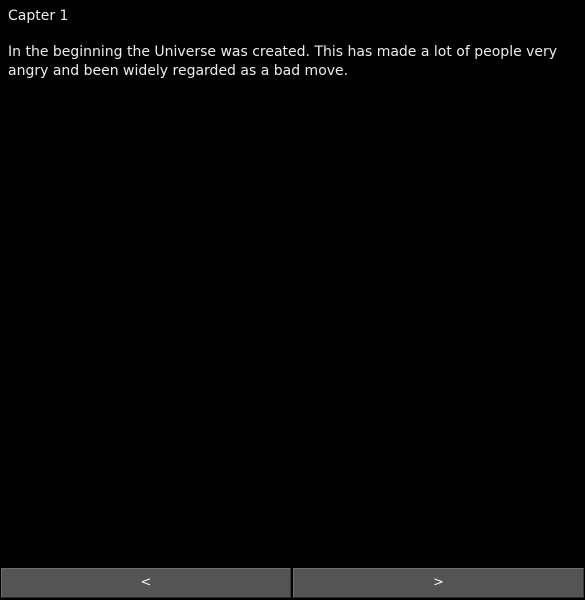 Image resolution: width=585 pixels, height=600 pixels. I want to click on page-navigation: < >, so click(292, 583).